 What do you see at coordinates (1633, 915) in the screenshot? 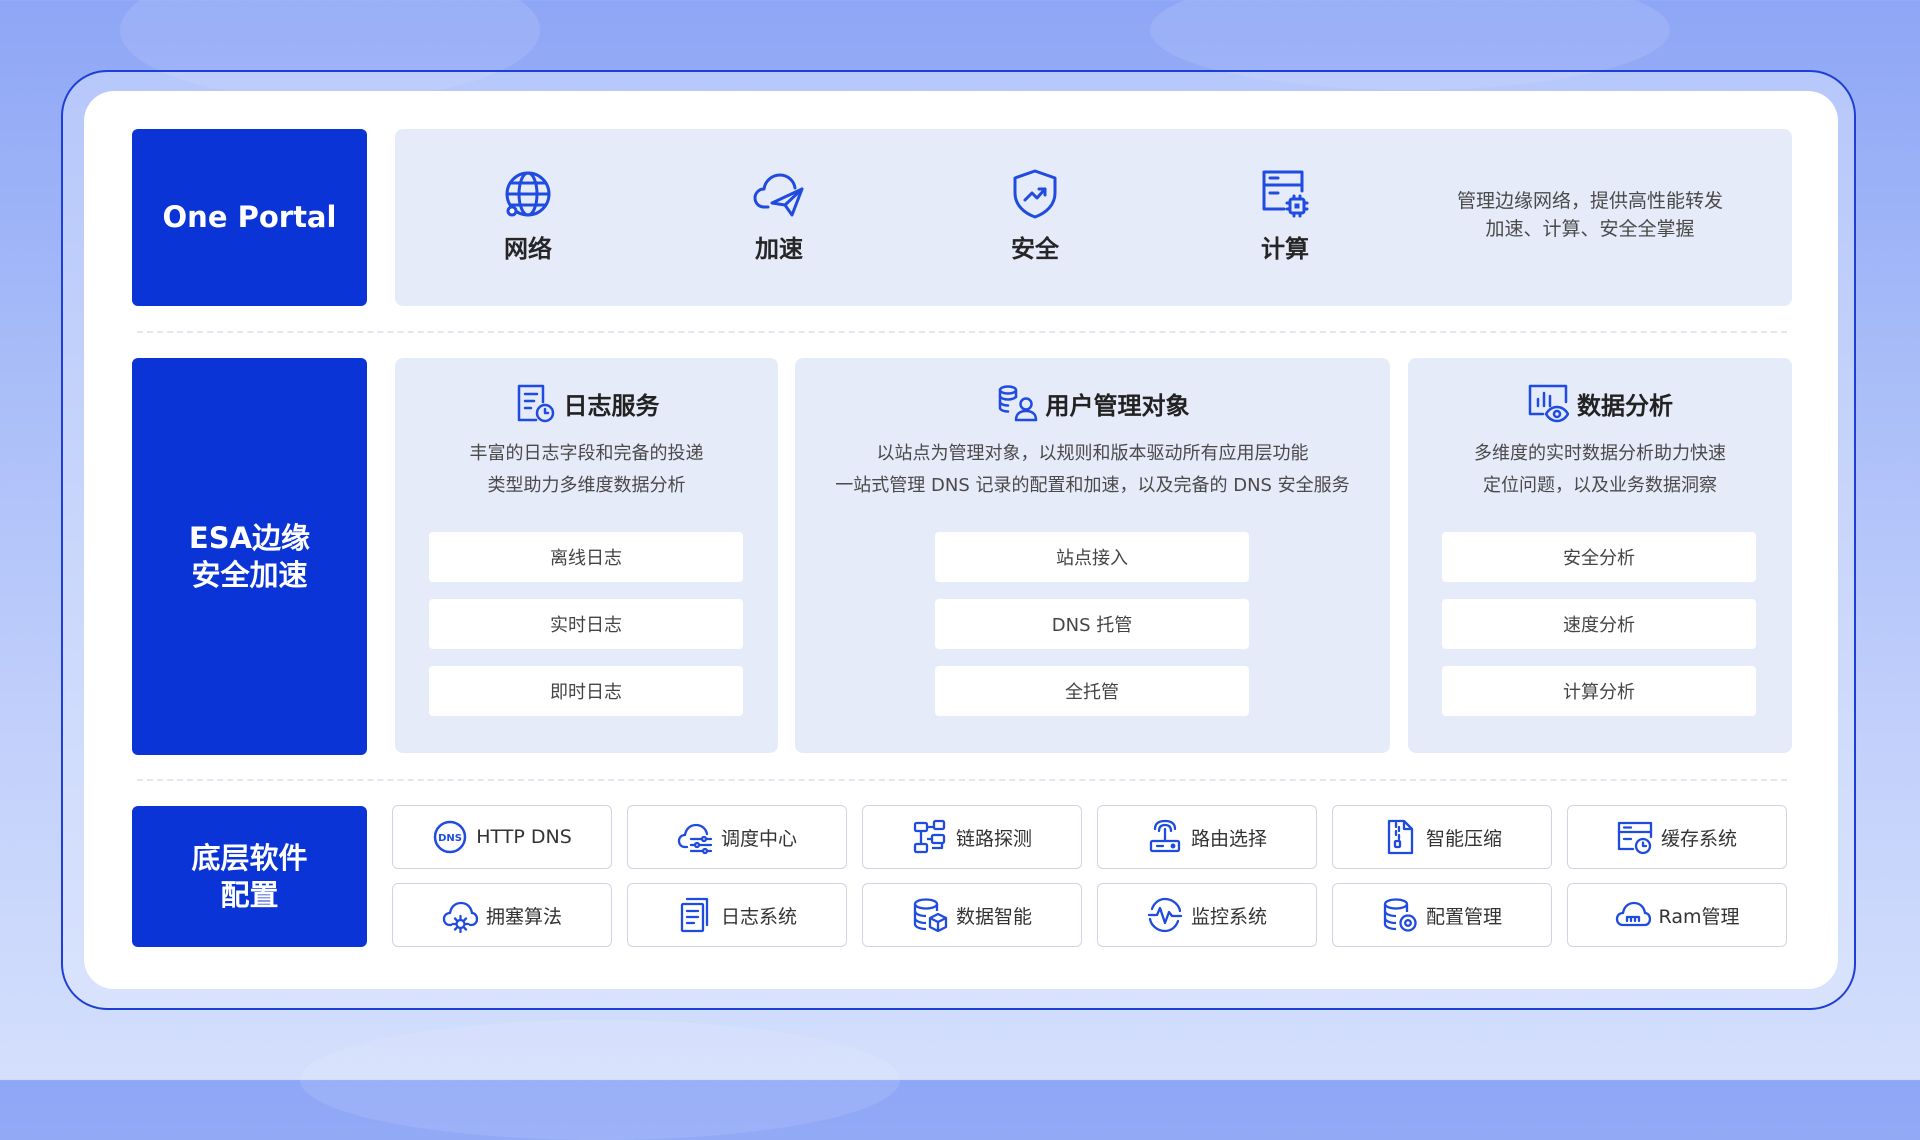
I see `cloud-ram-icon` at bounding box center [1633, 915].